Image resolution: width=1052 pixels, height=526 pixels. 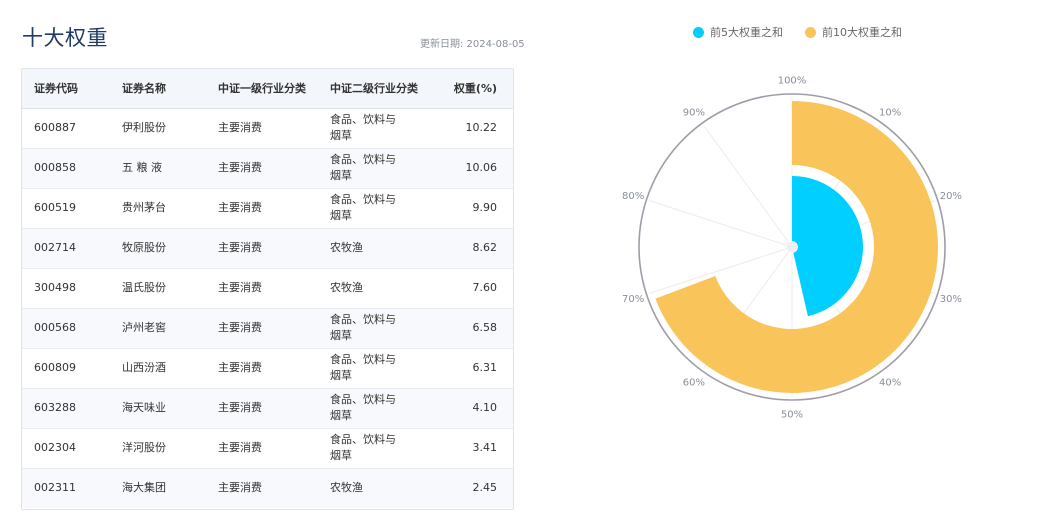 What do you see at coordinates (472, 44) in the screenshot?
I see `update-date: 更新日期: 2024-08-05` at bounding box center [472, 44].